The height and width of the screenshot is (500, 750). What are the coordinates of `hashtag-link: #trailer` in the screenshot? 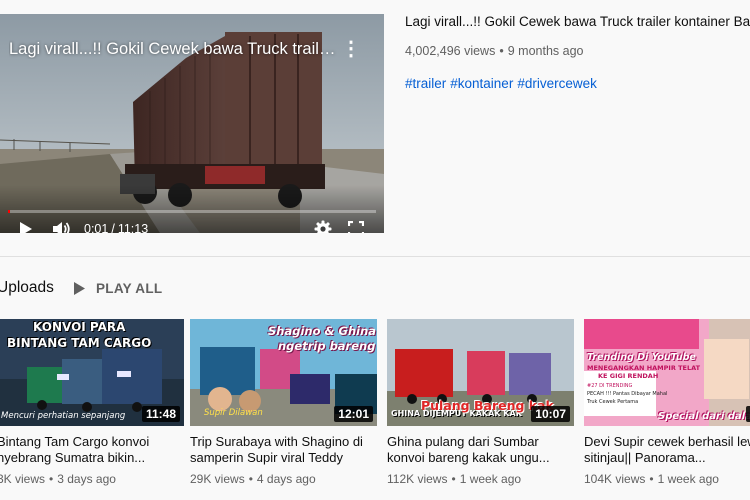 It's located at (425, 83).